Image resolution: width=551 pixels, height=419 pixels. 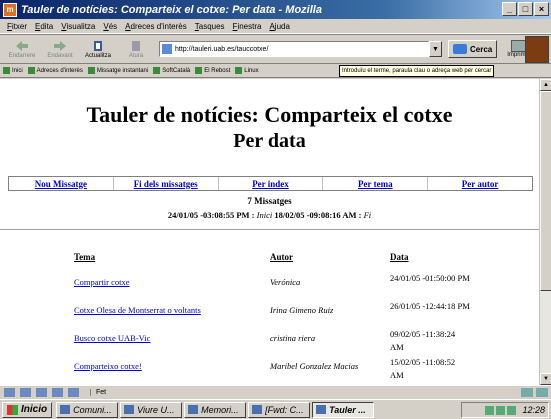 I want to click on stop-button: Atura, so click(x=136, y=49).